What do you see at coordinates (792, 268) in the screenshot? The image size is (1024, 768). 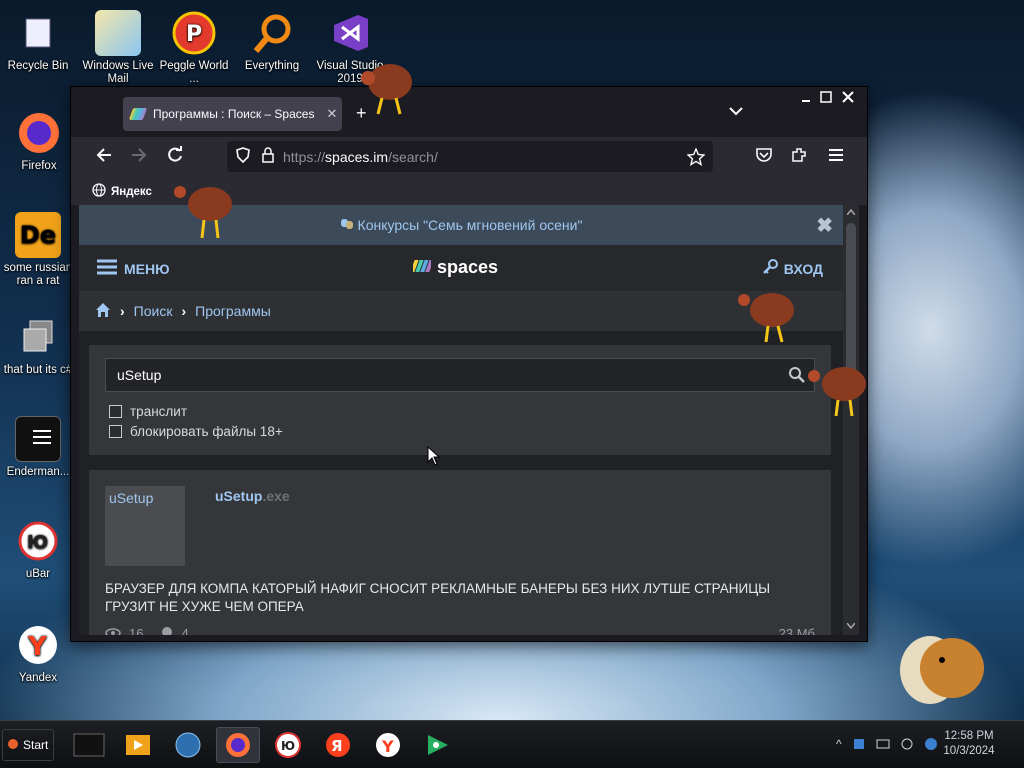 I see `login-button: ВХОД` at bounding box center [792, 268].